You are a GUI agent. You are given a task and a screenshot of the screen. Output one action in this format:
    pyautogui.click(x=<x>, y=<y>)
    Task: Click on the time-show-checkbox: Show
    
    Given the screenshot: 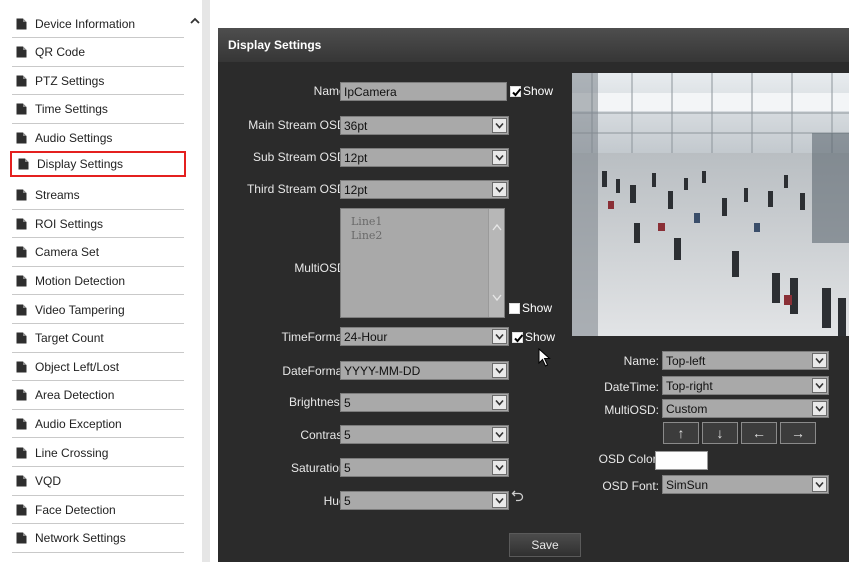 What is the action you would take?
    pyautogui.click(x=533, y=337)
    